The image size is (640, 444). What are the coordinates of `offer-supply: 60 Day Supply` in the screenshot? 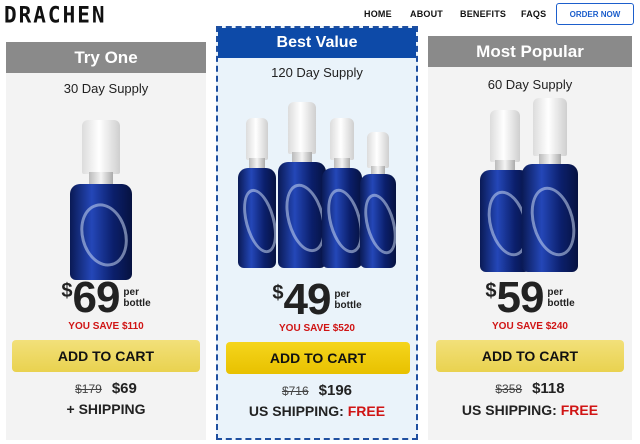 It's located at (530, 84).